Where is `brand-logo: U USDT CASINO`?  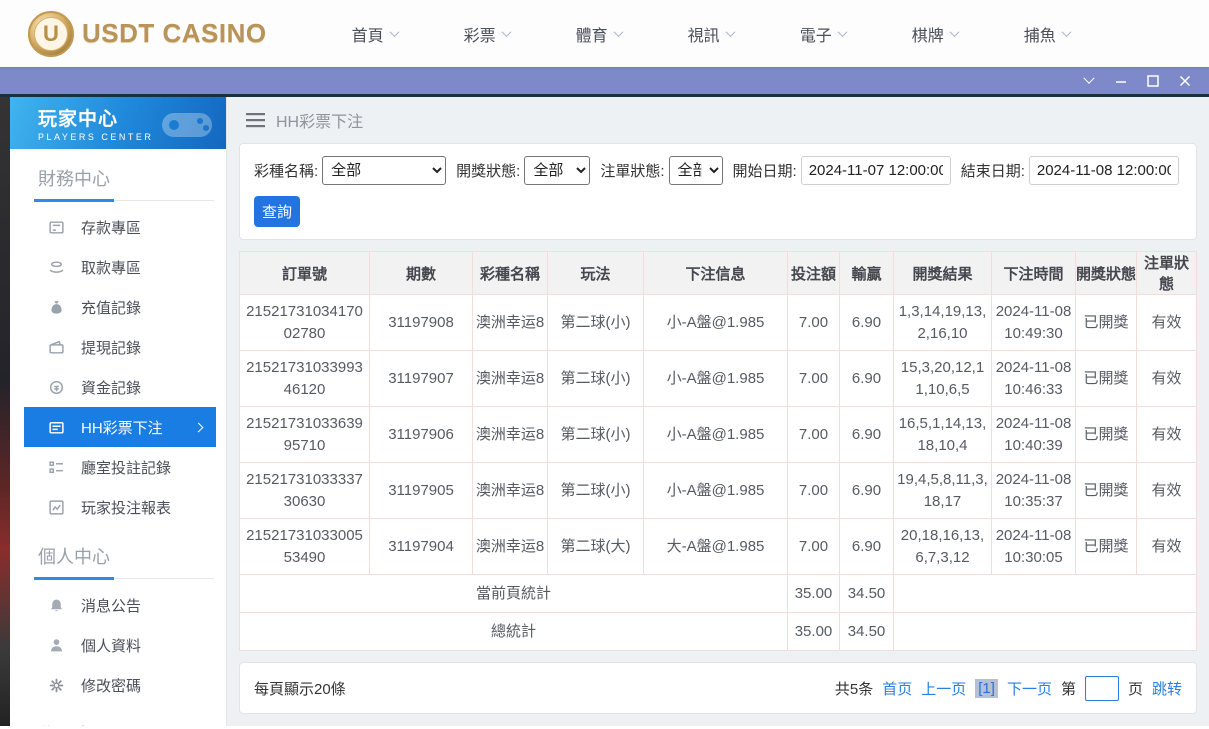
brand-logo: U USDT CASINO is located at coordinates (147, 33).